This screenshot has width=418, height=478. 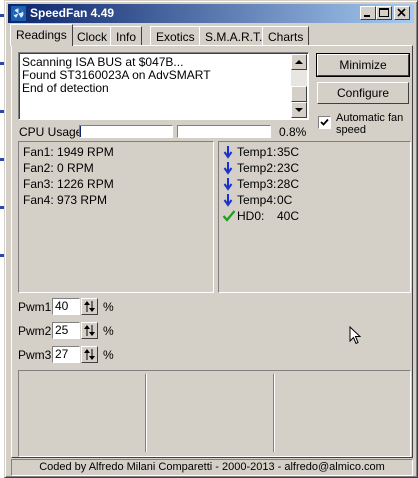 What do you see at coordinates (251, 216) in the screenshot?
I see `temp-label: HD0:` at bounding box center [251, 216].